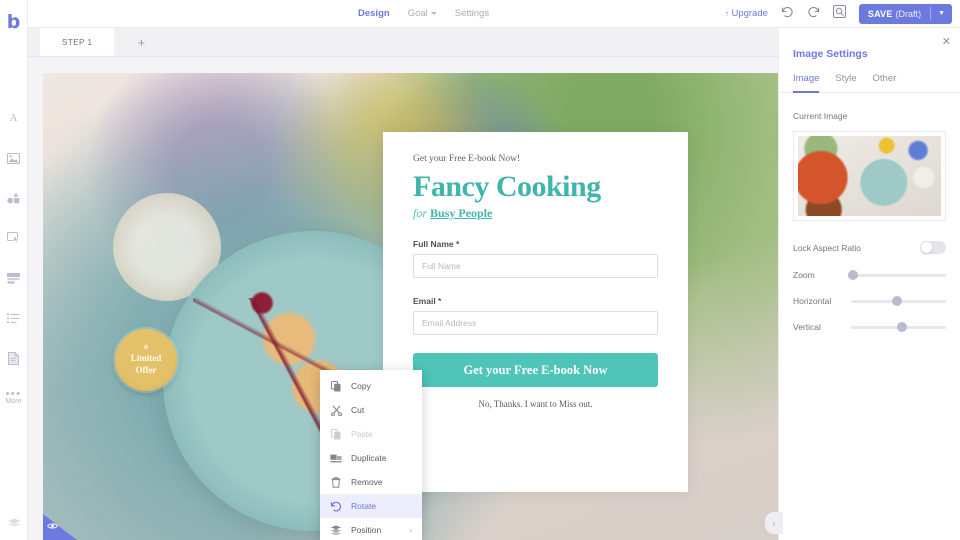 The image size is (960, 540). Describe the element at coordinates (535, 187) in the screenshot. I see `page-title: Fancy Cooking` at that location.